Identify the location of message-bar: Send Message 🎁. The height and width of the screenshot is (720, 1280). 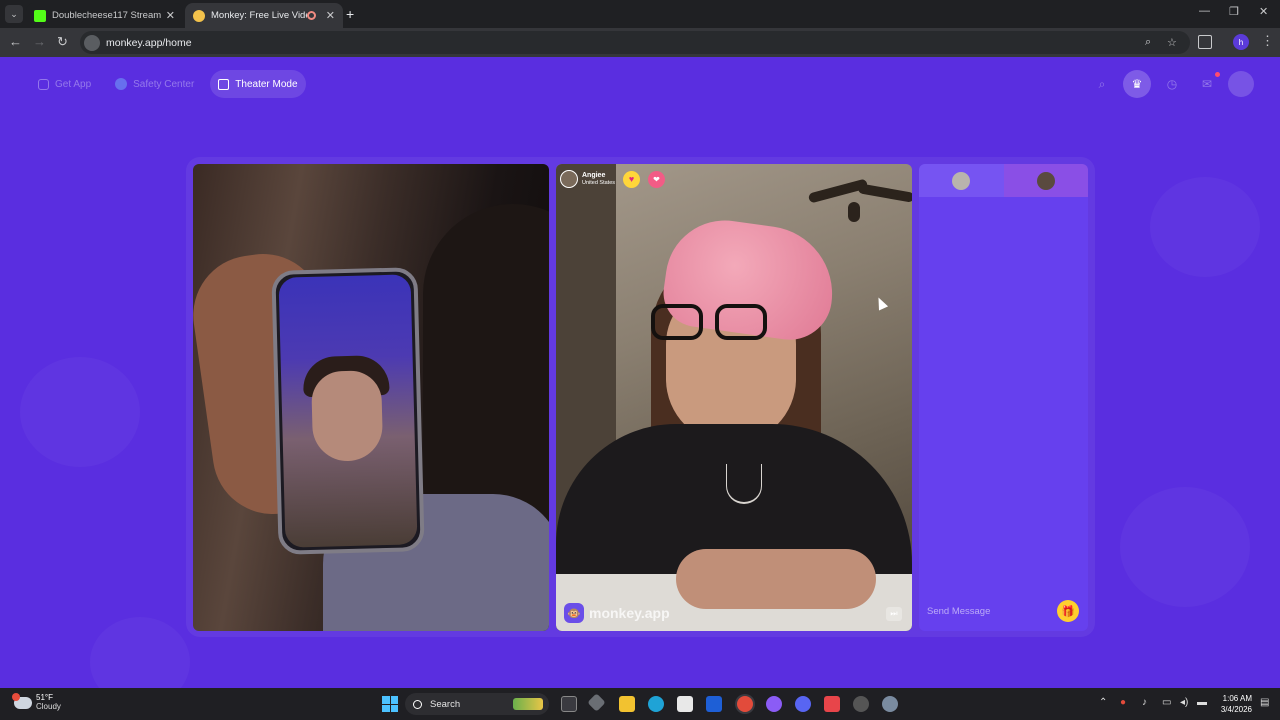
(1003, 611).